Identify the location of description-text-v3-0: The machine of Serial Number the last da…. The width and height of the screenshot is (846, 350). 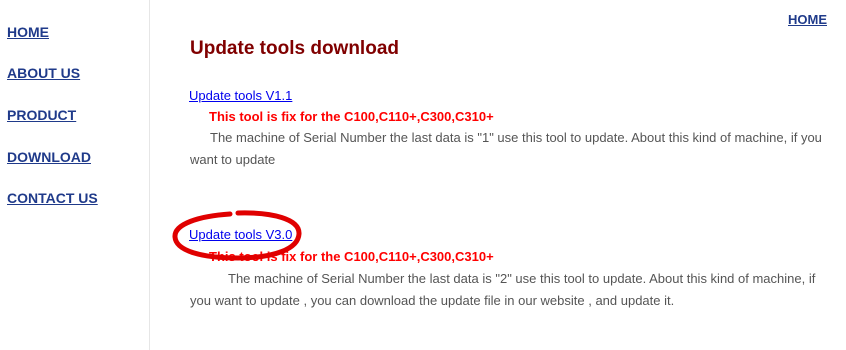
(503, 289).